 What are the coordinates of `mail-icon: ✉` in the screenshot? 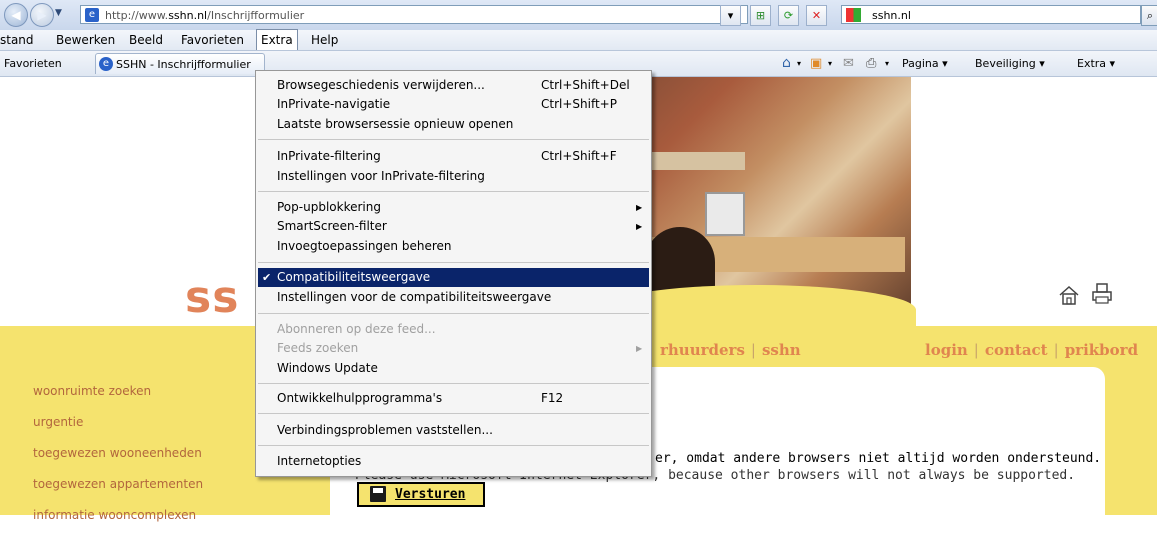 It's located at (848, 63).